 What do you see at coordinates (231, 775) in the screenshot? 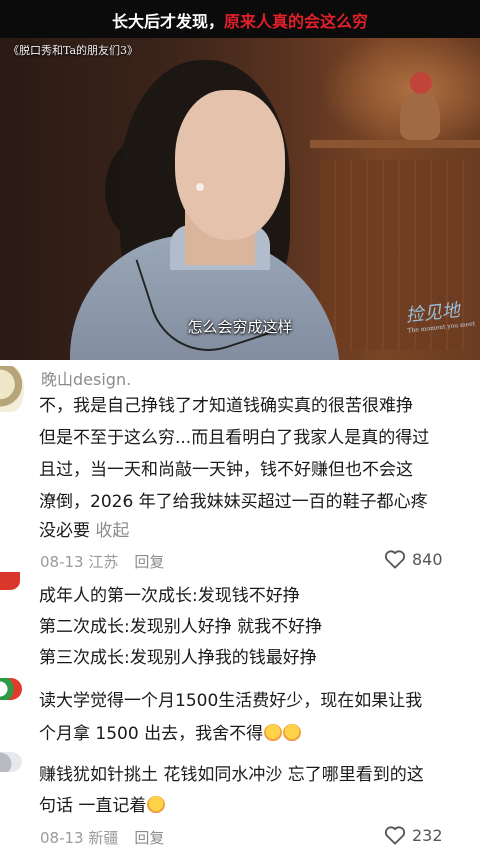
I see `comment-line: 赚钱犹如针挑土 花钱如同水冲沙 忘了哪里看到的这` at bounding box center [231, 775].